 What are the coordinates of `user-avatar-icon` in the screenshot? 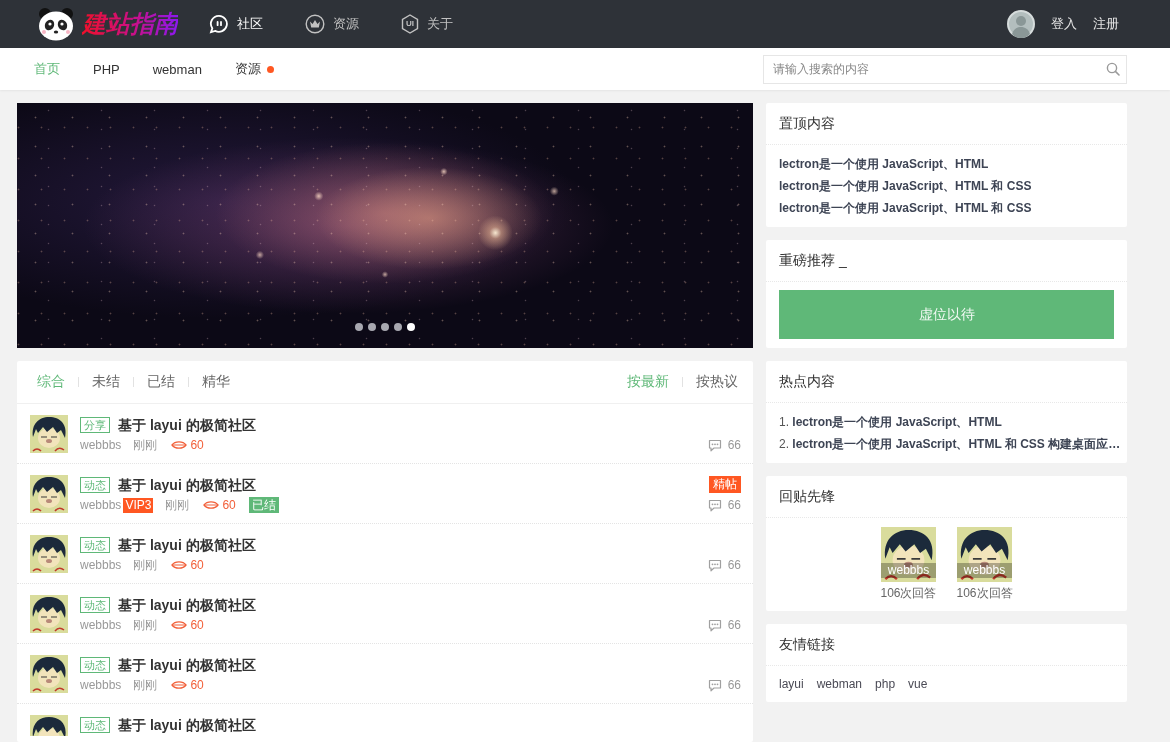 It's located at (1021, 24).